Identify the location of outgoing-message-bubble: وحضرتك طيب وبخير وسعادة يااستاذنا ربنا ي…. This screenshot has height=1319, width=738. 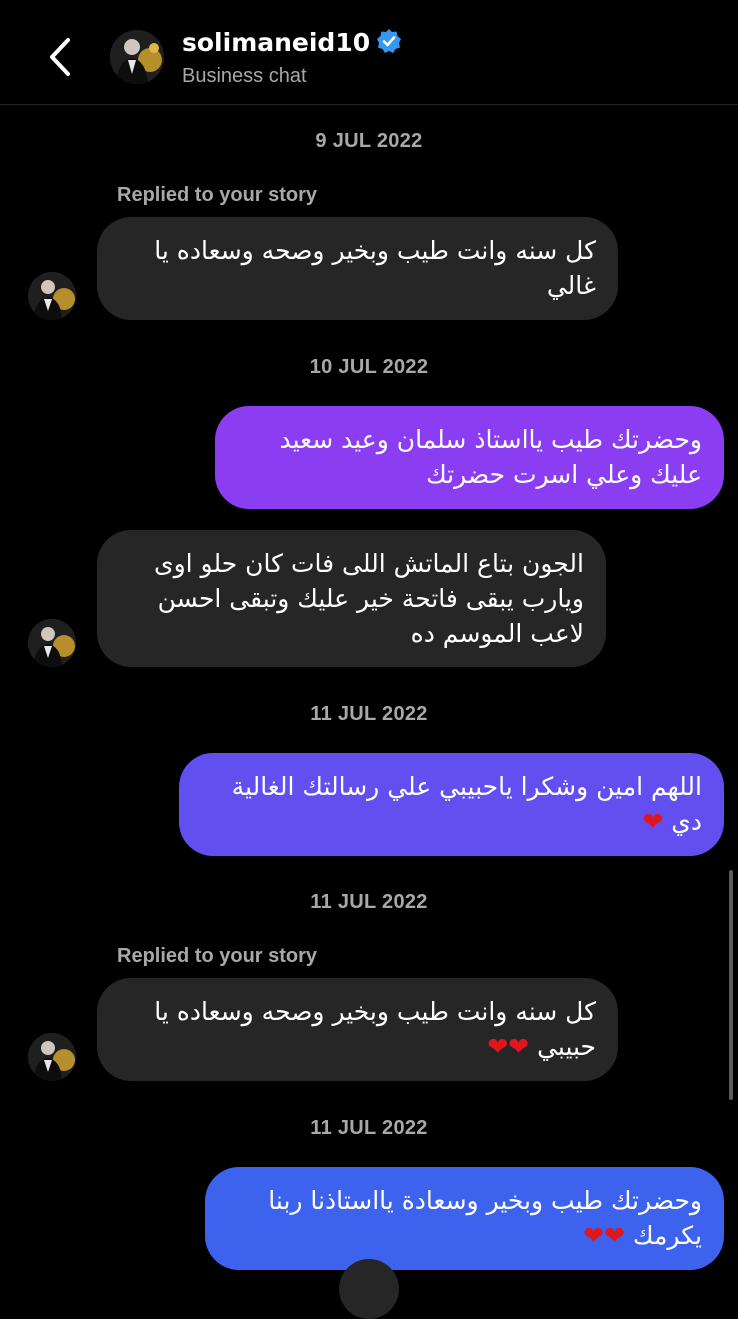
(464, 1218).